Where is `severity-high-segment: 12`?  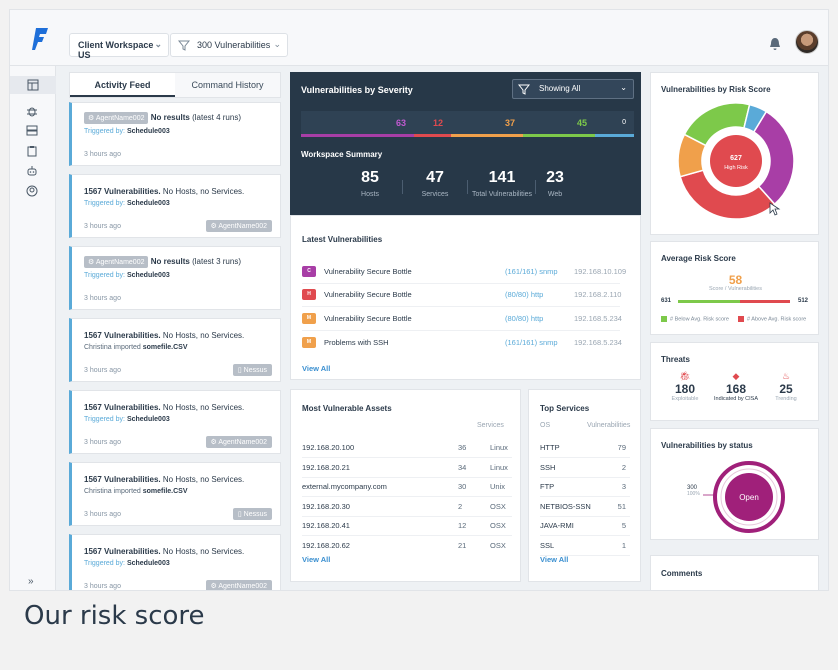
severity-high-segment: 12 is located at coordinates (432, 124).